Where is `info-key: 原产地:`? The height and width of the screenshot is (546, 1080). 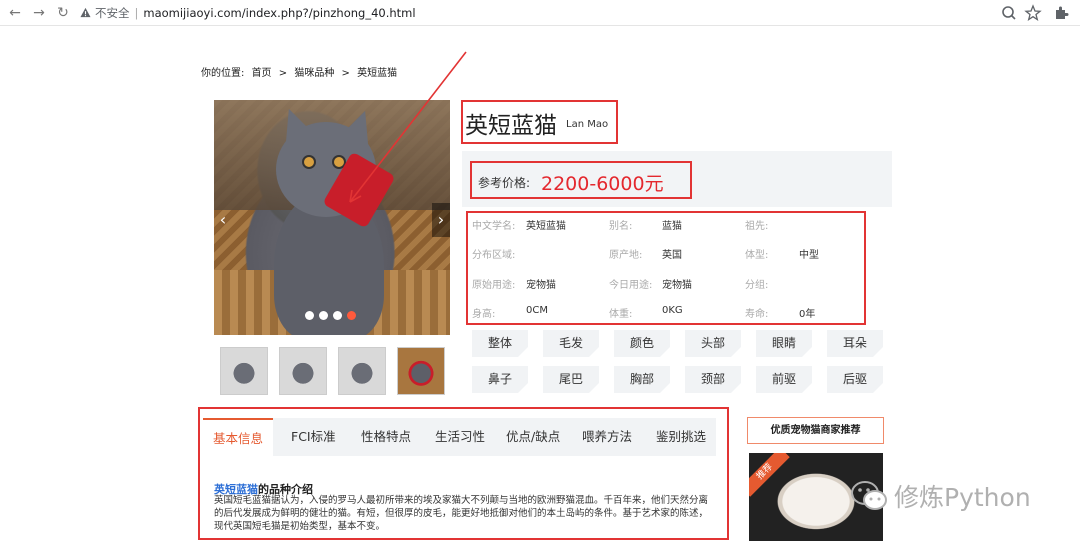 info-key: 原产地: is located at coordinates (626, 255).